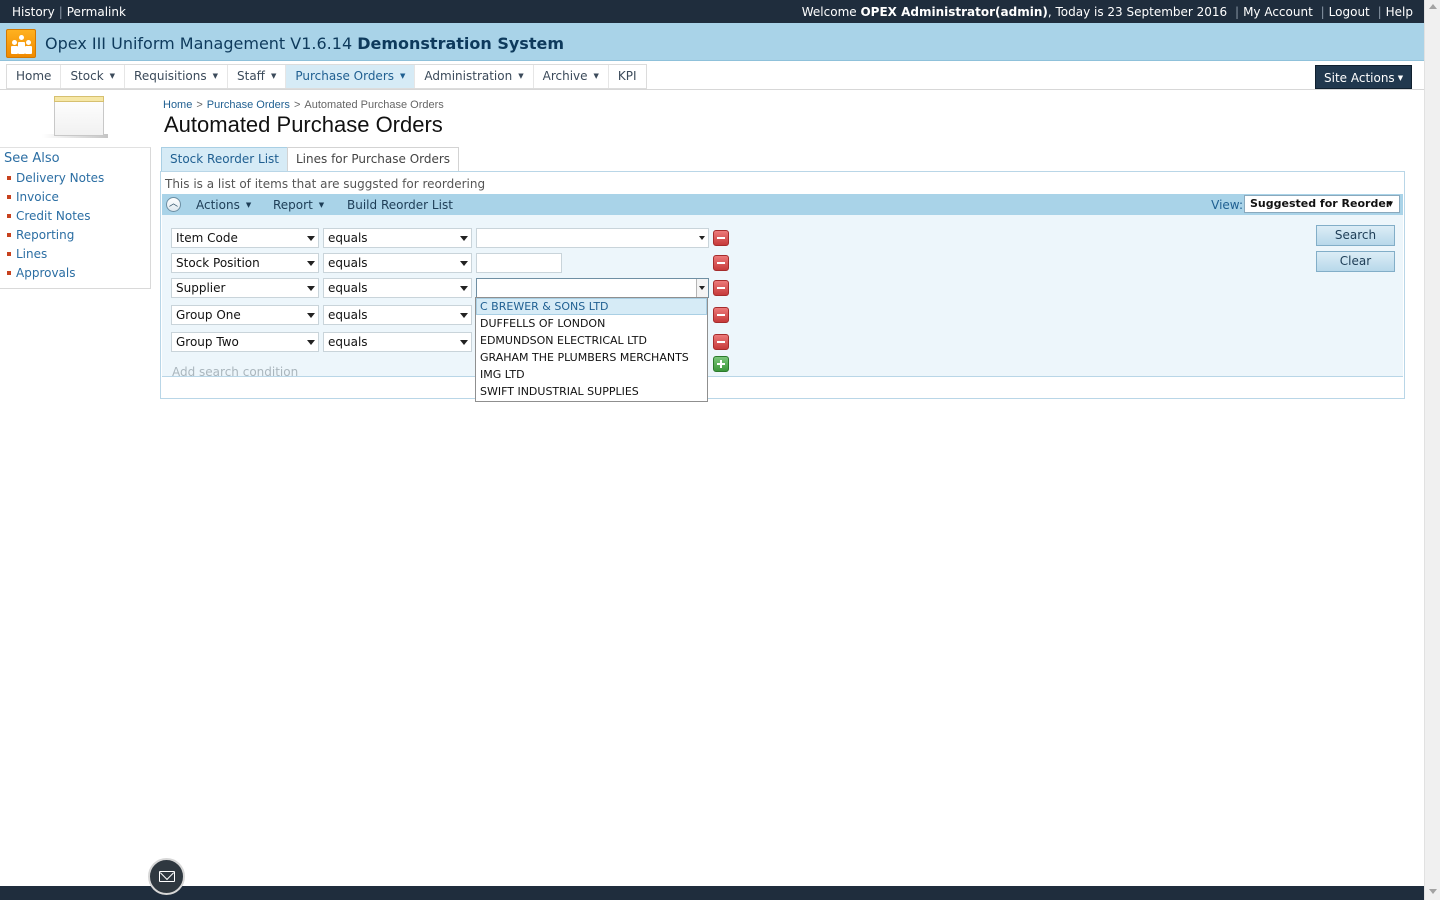 The image size is (1440, 900). I want to click on vertical-scrollbar, so click(1432, 450).